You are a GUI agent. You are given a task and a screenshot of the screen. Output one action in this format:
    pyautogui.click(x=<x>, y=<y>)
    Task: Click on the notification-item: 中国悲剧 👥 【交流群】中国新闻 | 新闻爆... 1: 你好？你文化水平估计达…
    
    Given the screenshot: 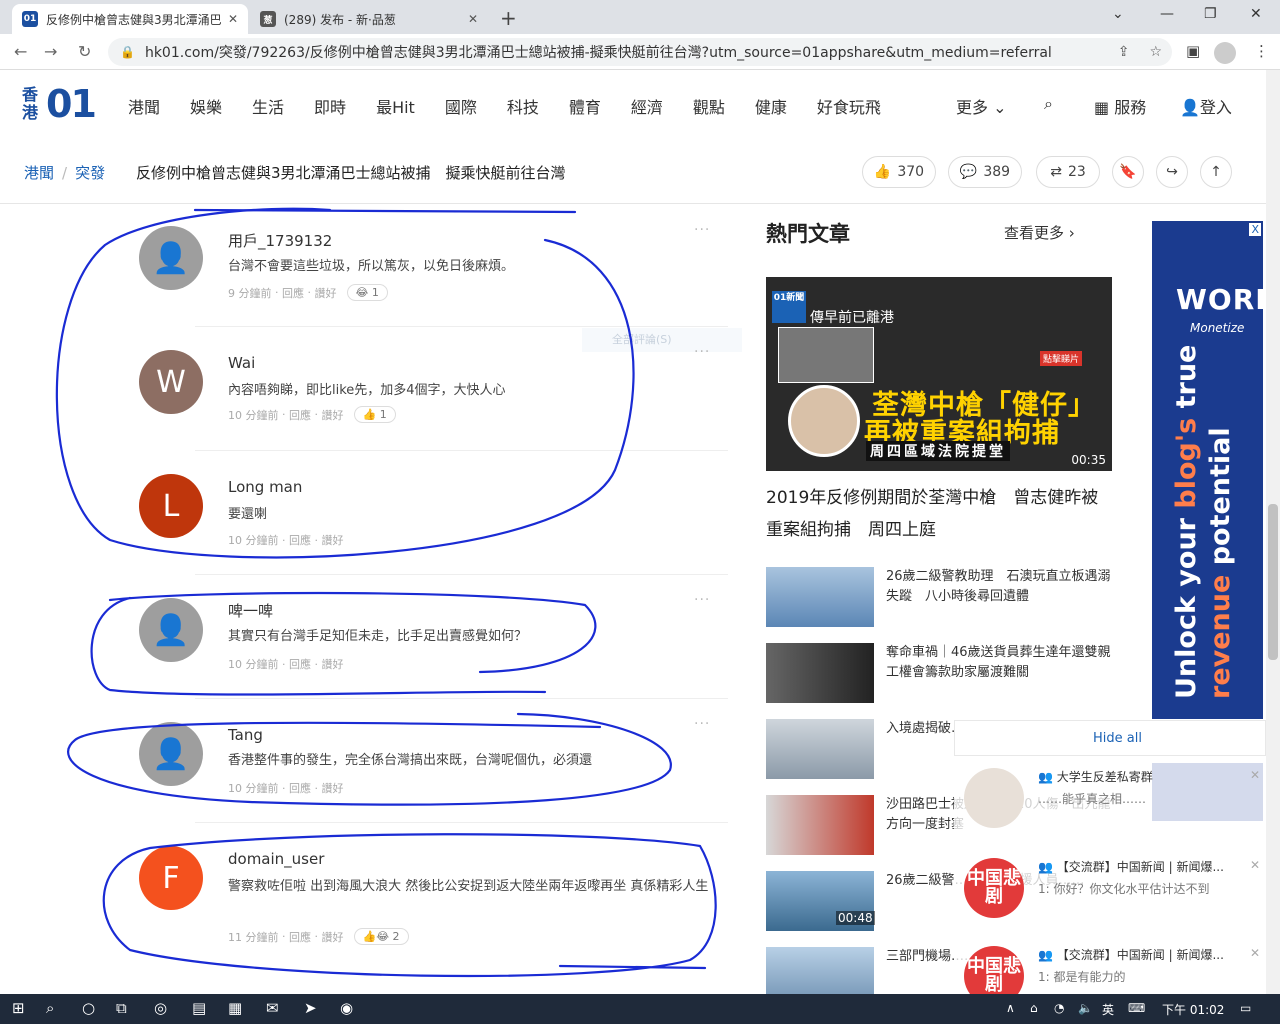 What is the action you would take?
    pyautogui.click(x=1110, y=890)
    